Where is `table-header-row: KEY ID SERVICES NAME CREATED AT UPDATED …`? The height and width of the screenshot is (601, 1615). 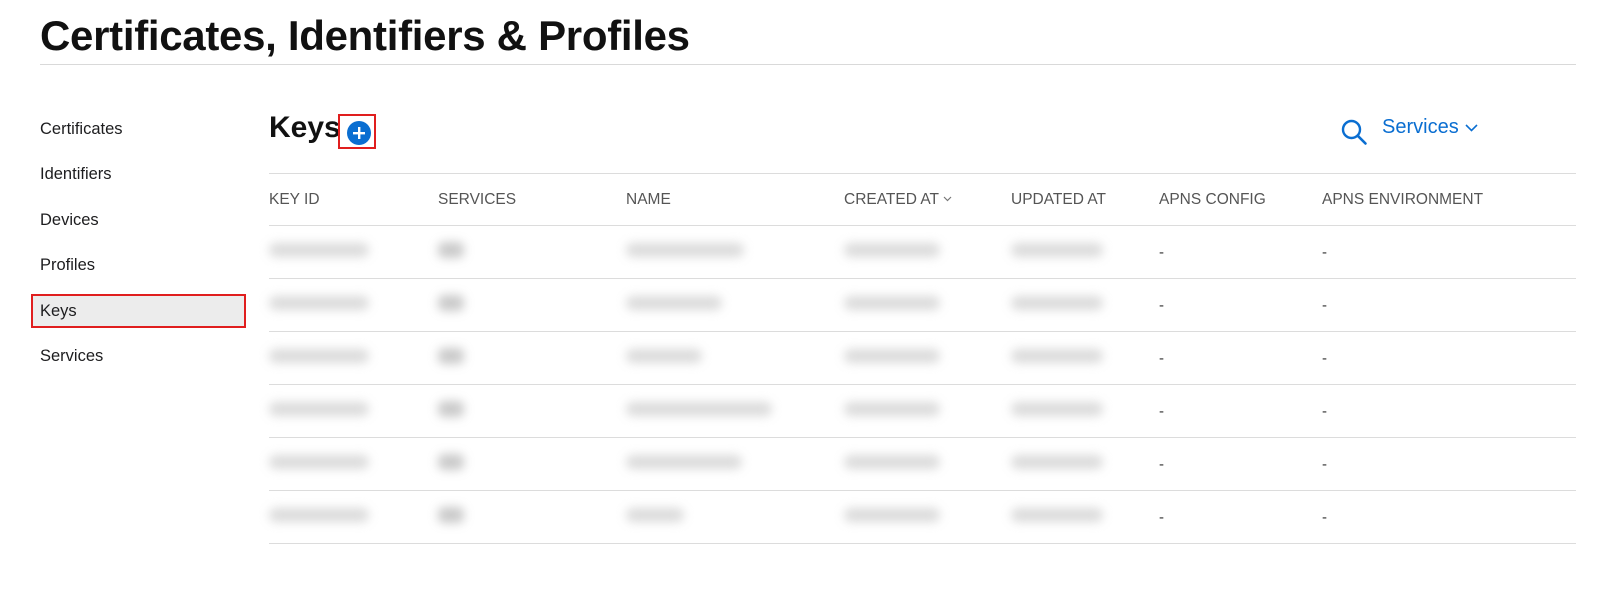
table-header-row: KEY ID SERVICES NAME CREATED AT UPDATED … is located at coordinates (922, 200).